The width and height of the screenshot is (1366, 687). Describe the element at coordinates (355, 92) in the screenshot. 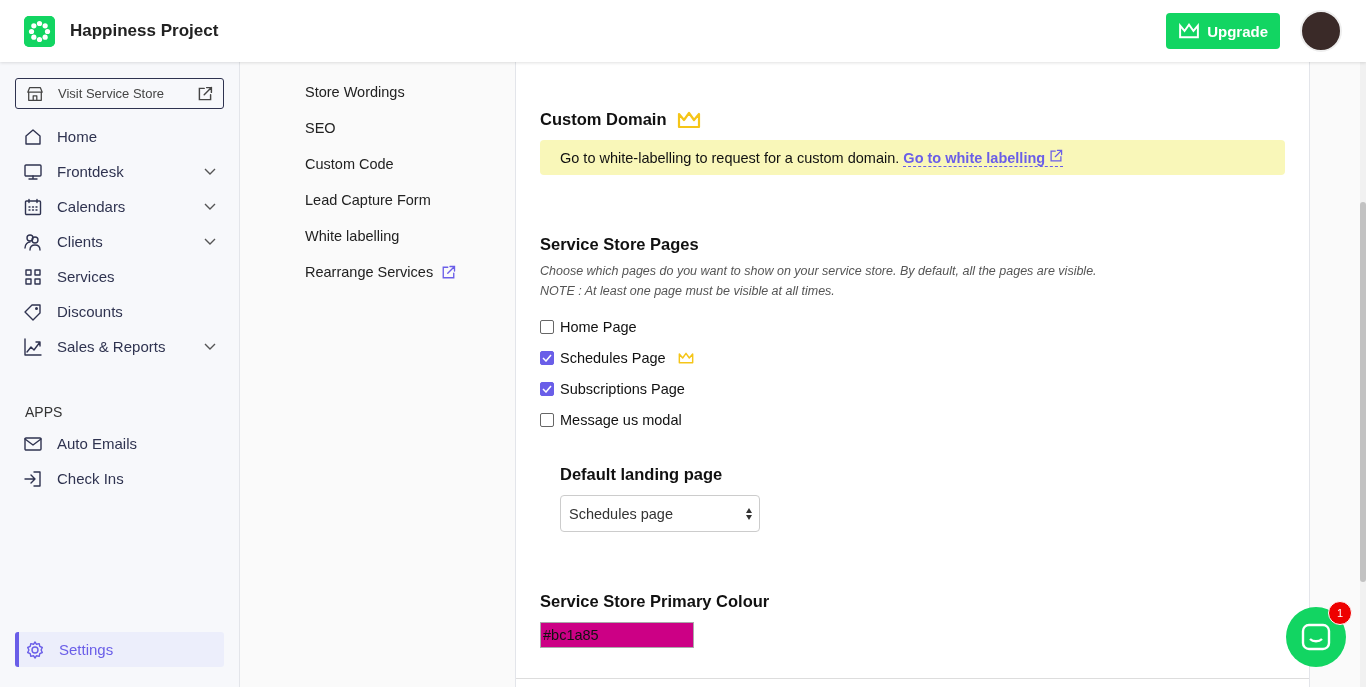

I see `settings-link: Store Wordings` at that location.